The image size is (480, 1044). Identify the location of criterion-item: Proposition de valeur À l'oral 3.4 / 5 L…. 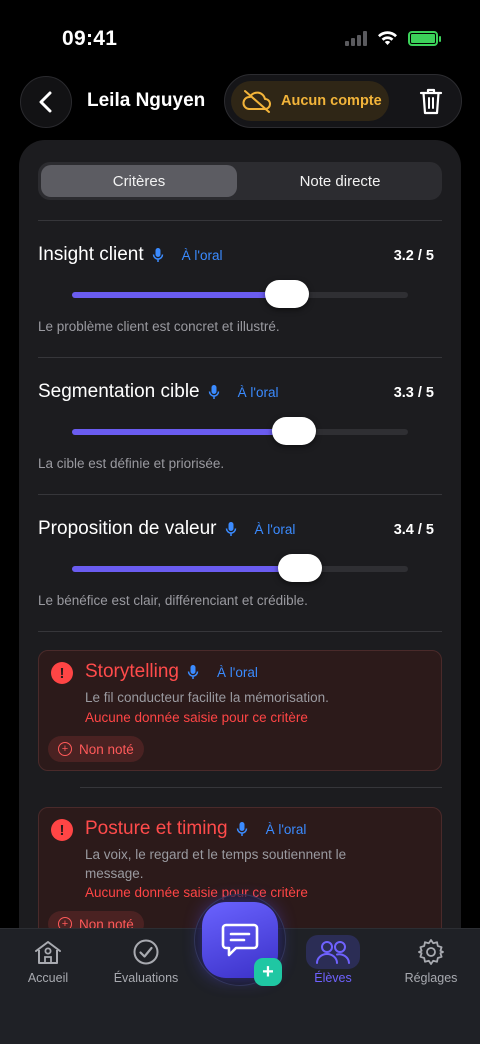
(240, 568).